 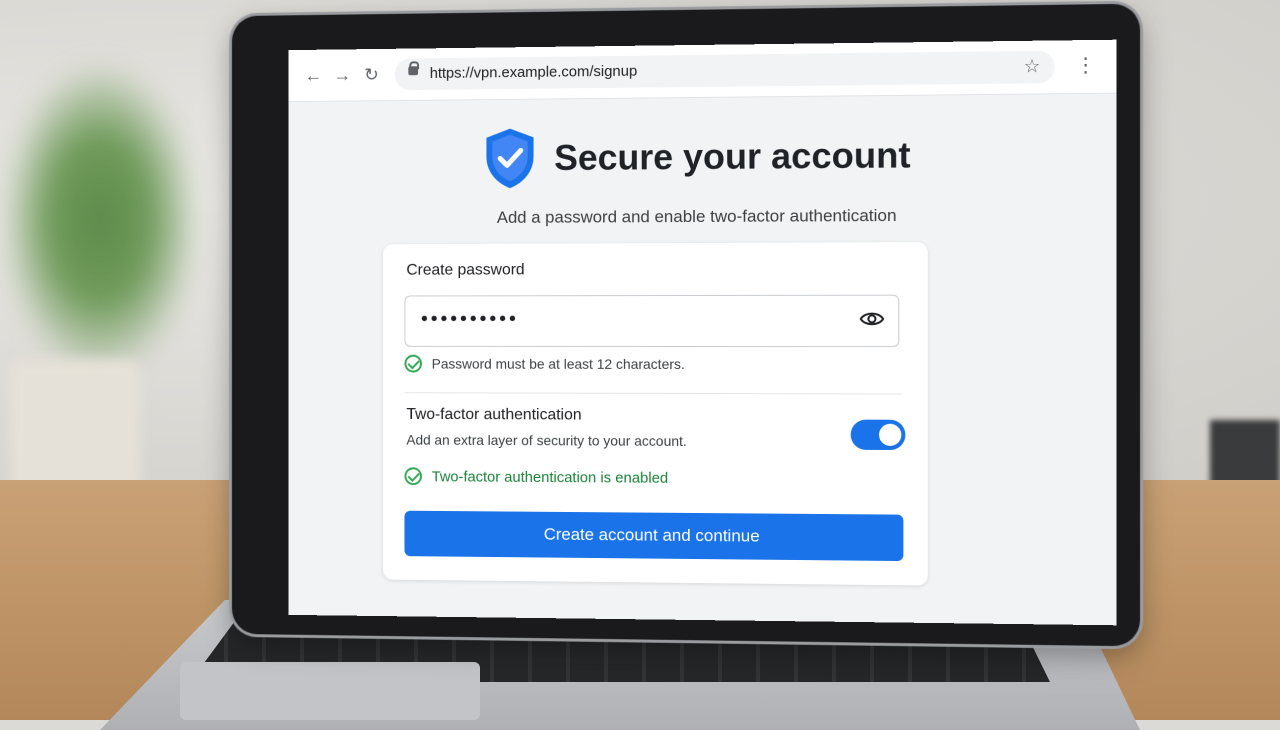 I want to click on password-input: ••••••••••, so click(x=652, y=321).